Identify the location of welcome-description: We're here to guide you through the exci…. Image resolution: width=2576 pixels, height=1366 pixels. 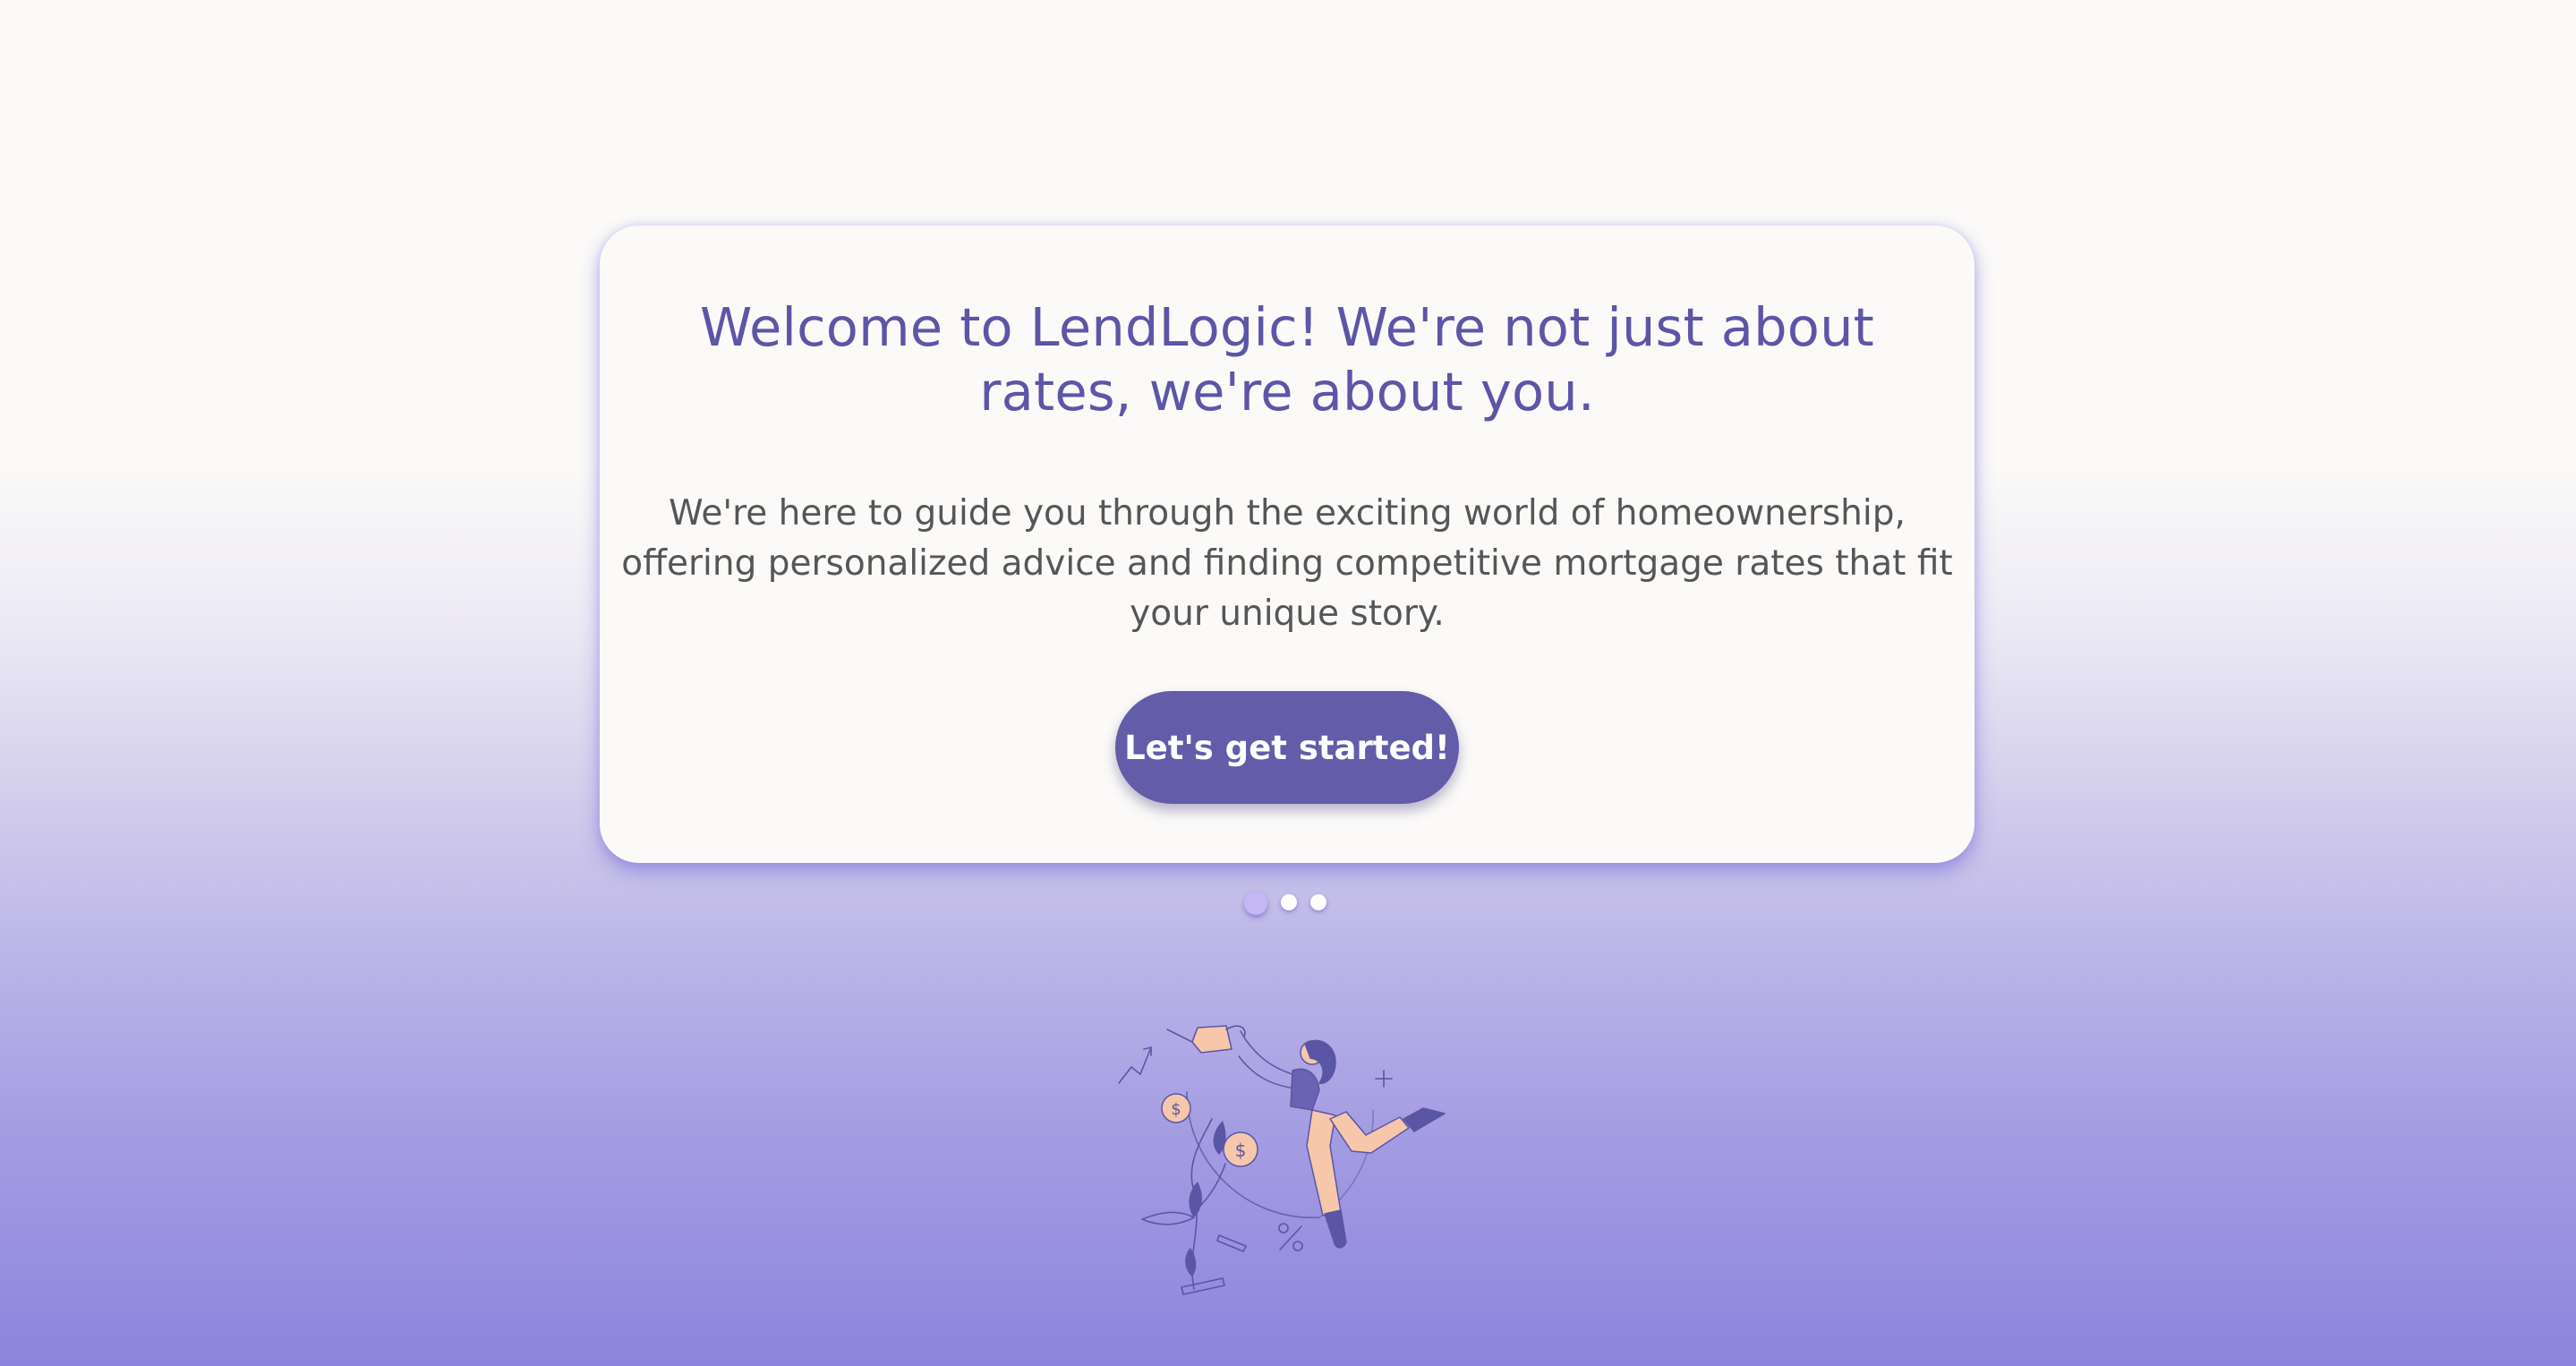
(1287, 563).